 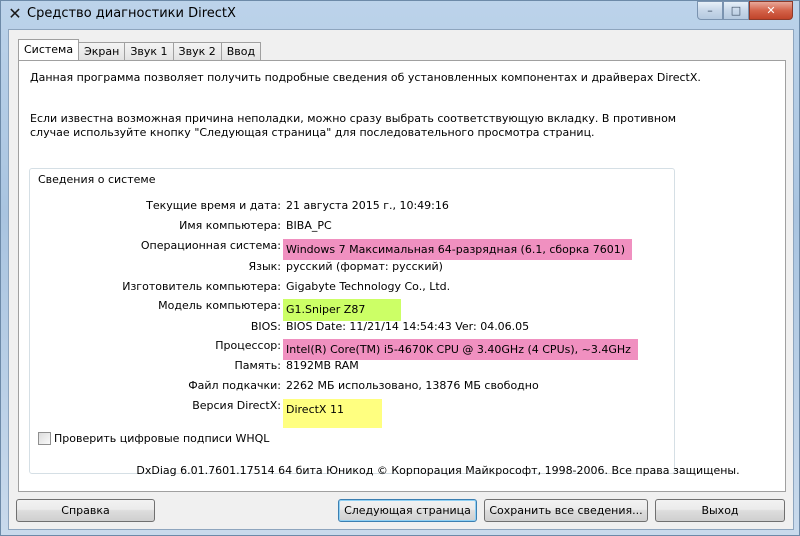 I want to click on info-label: Текущие время и дата:, so click(x=213, y=205).